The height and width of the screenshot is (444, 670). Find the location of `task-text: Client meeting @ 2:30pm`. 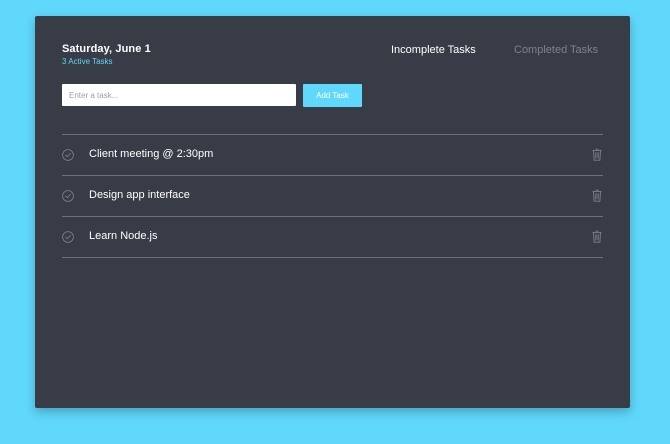

task-text: Client meeting @ 2:30pm is located at coordinates (151, 154).